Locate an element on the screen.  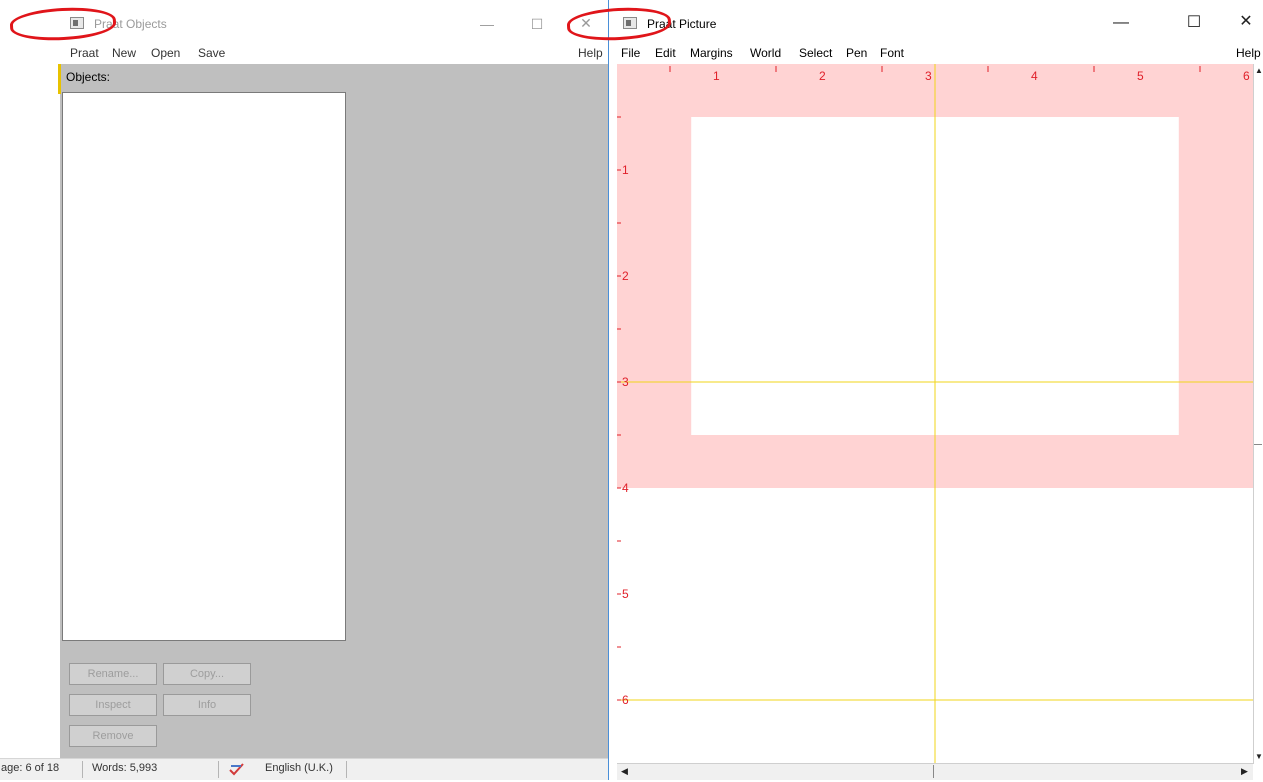
title-bar: Praat Objects — ☐ ✕ is located at coordinates (336, 21).